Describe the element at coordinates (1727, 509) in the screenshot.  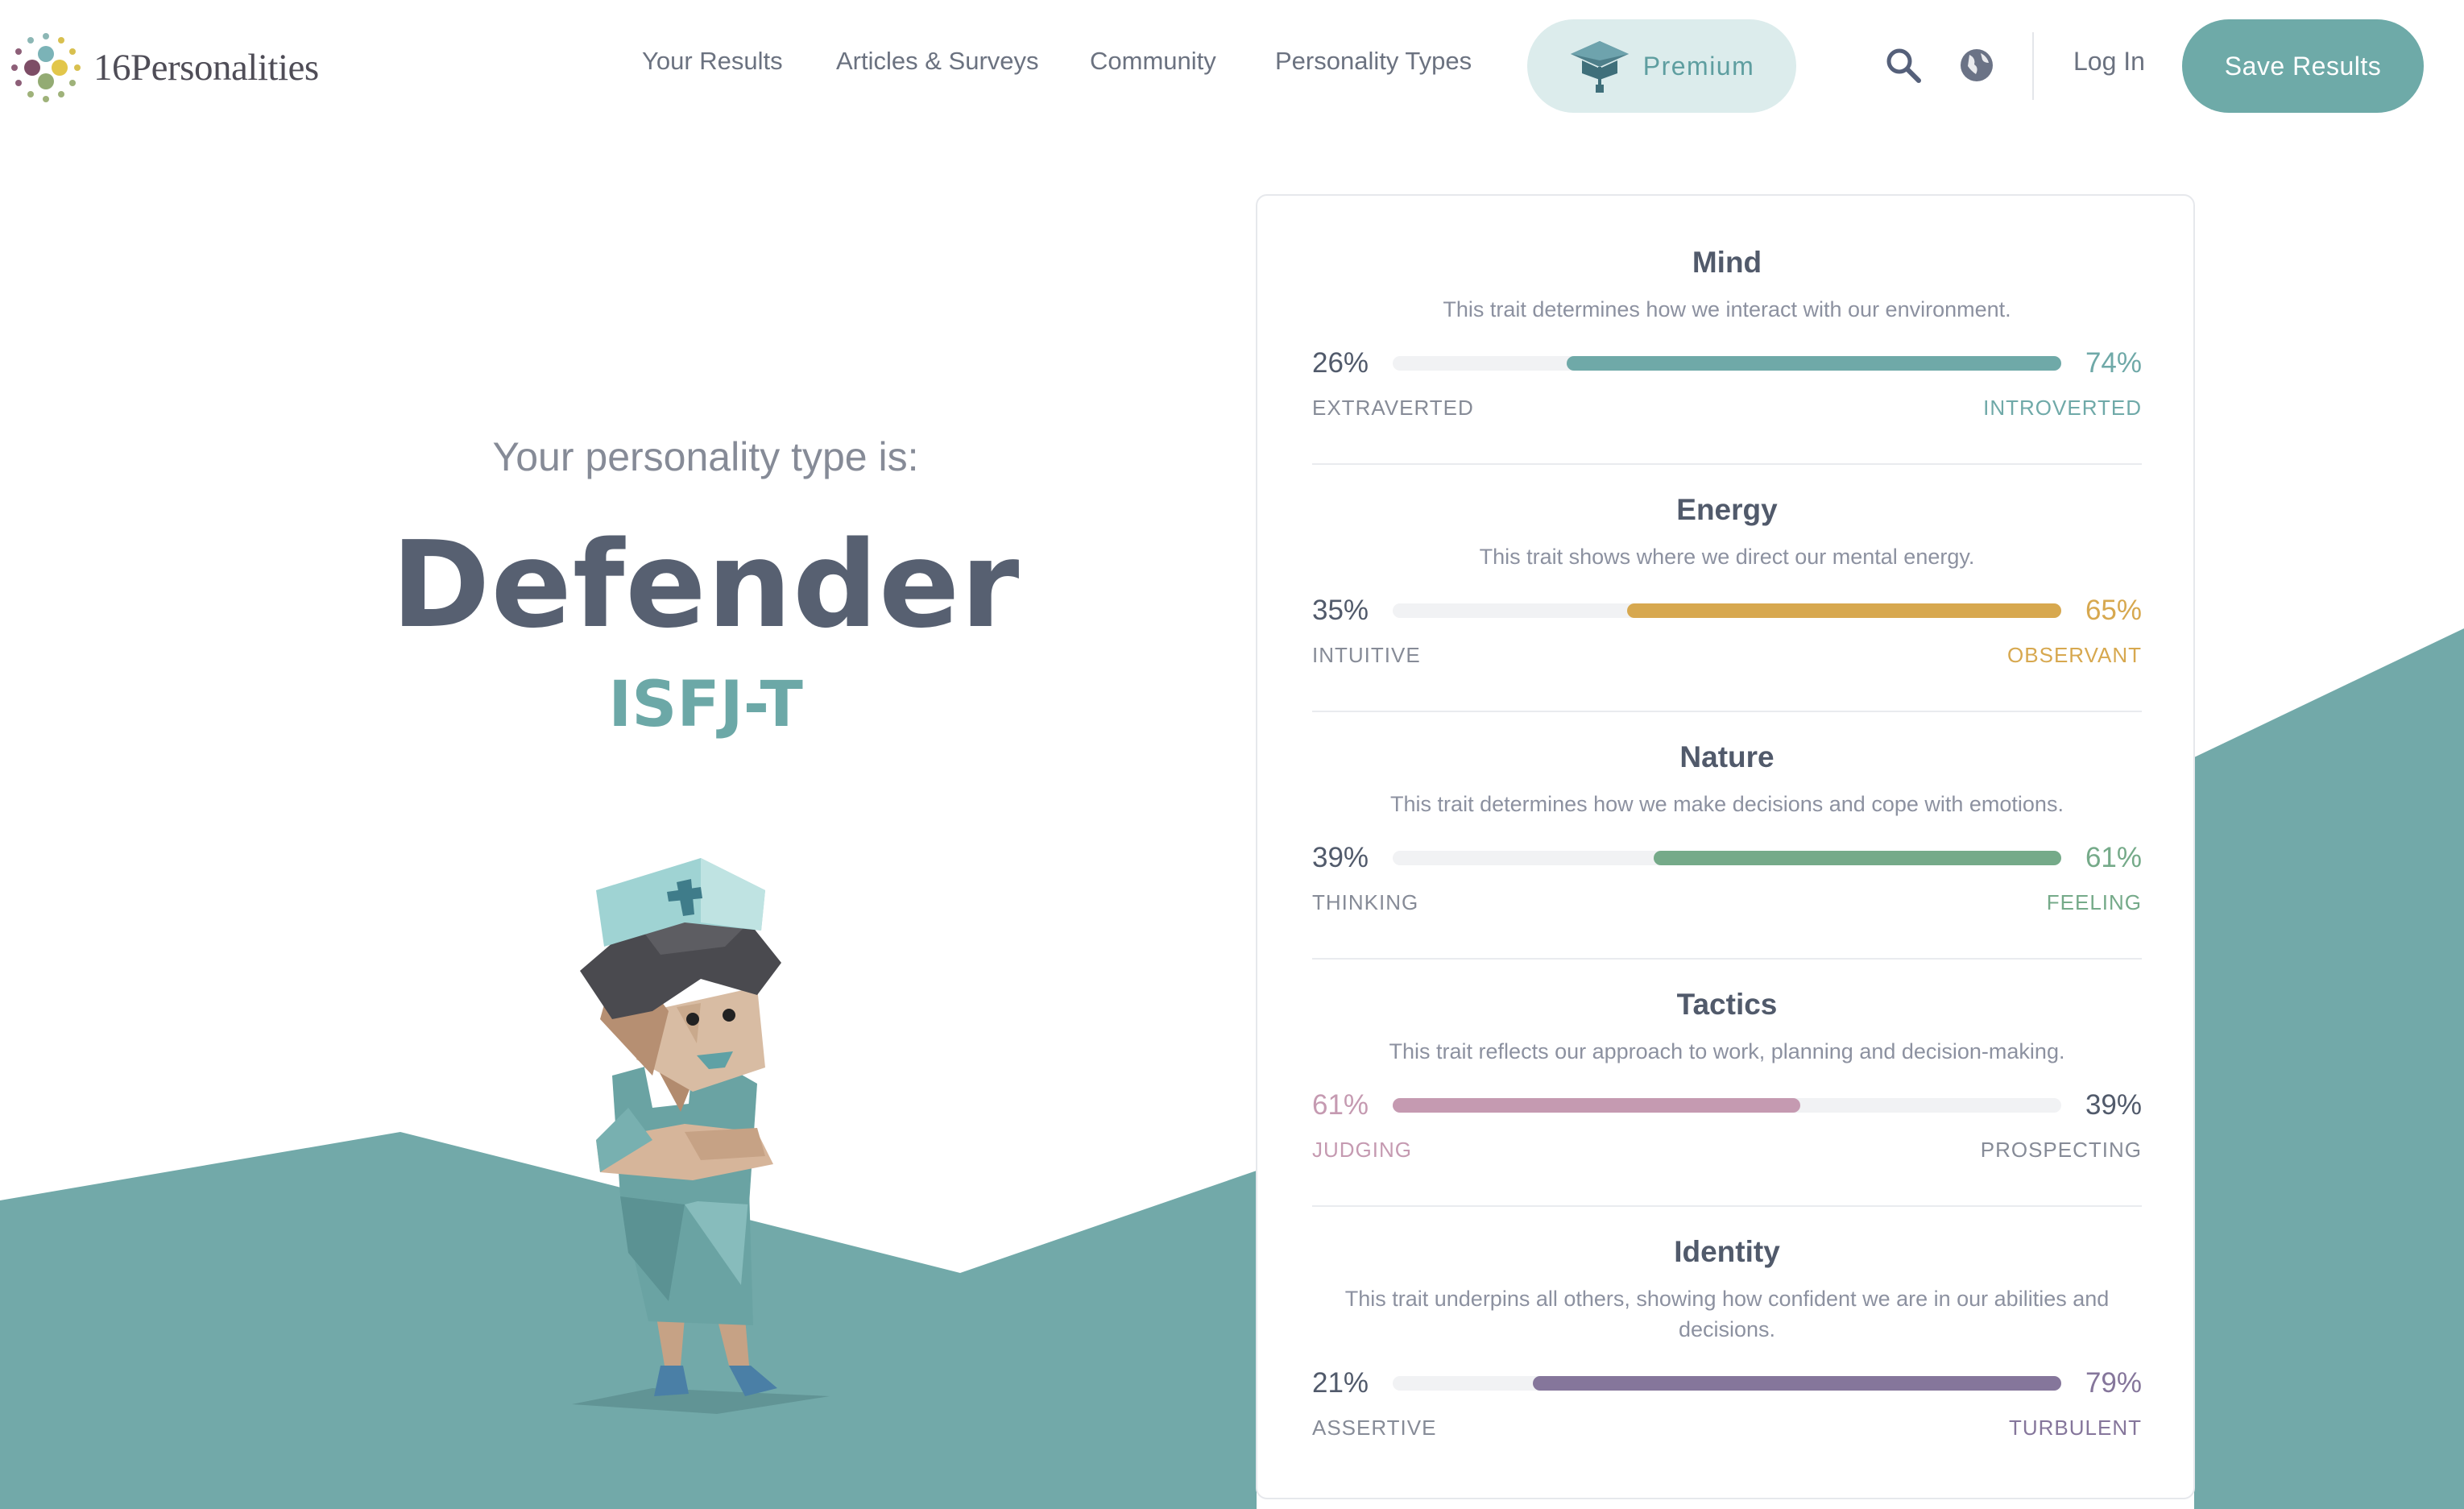
I see `trait-title: Energy` at that location.